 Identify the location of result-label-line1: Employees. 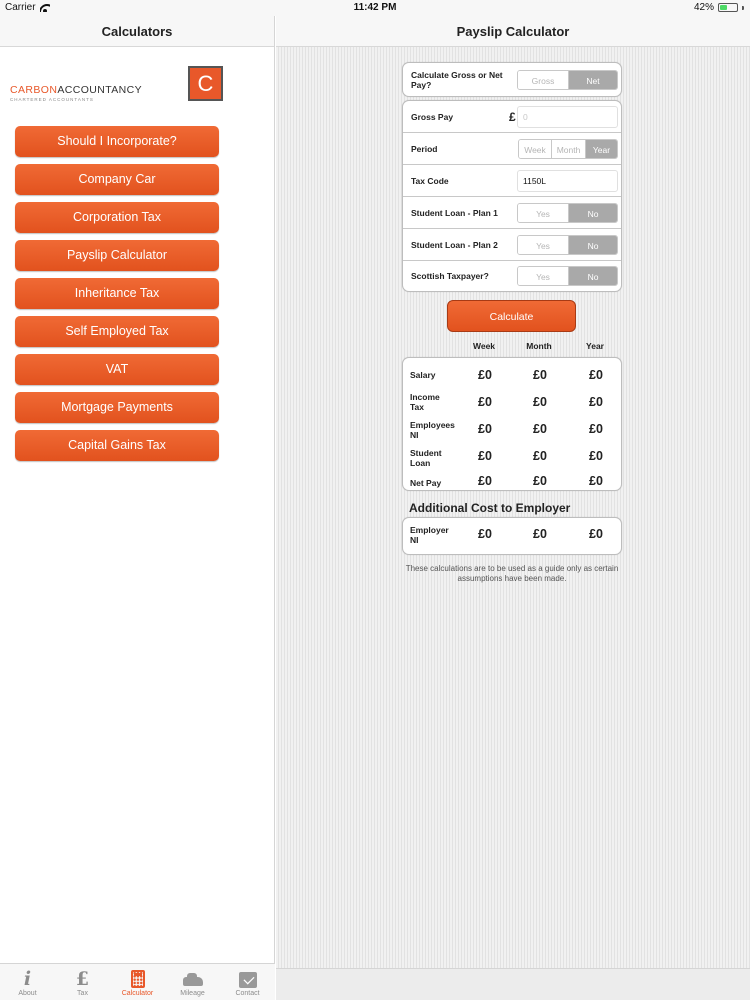
(432, 425).